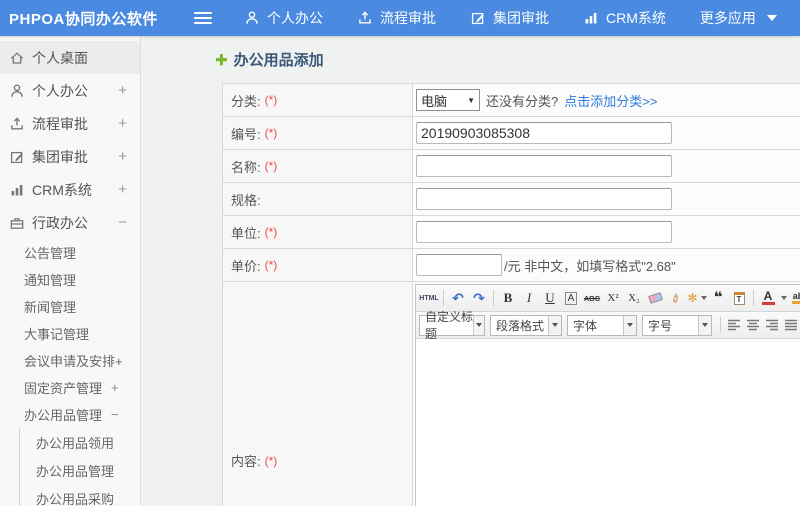 The image size is (800, 506). Describe the element at coordinates (458, 298) in the screenshot. I see `undo-button: ↶` at that location.